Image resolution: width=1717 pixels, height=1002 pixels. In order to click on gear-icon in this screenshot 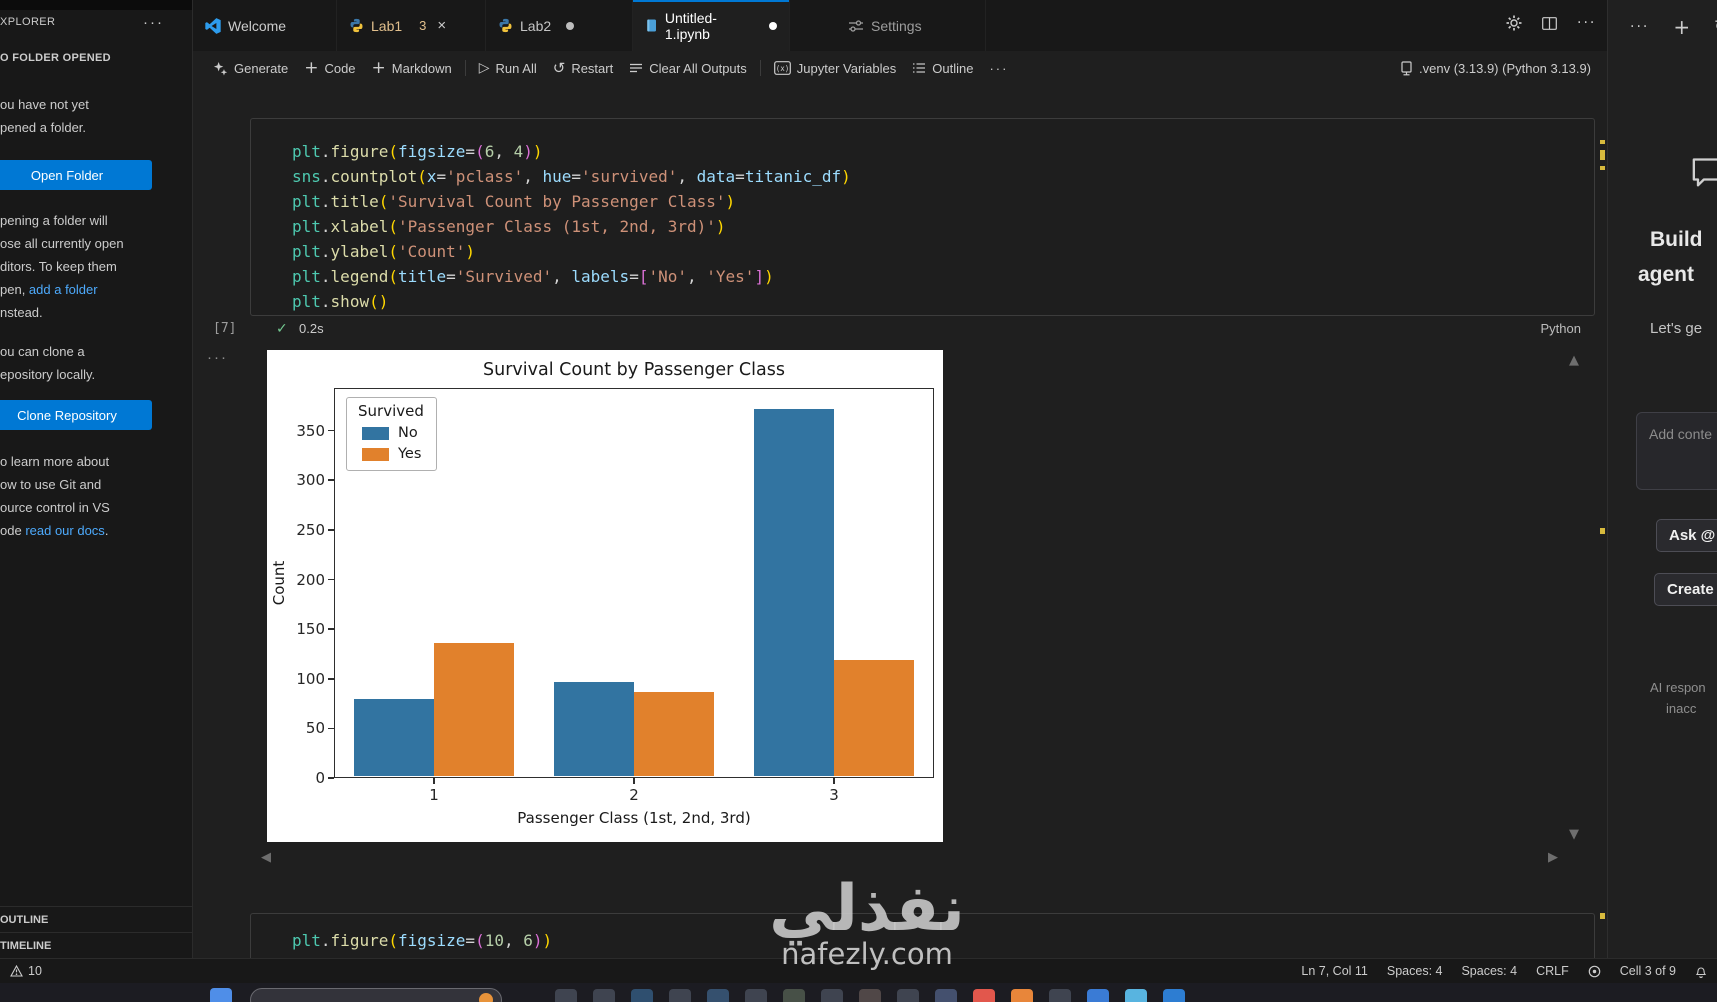, I will do `click(1514, 23)`.